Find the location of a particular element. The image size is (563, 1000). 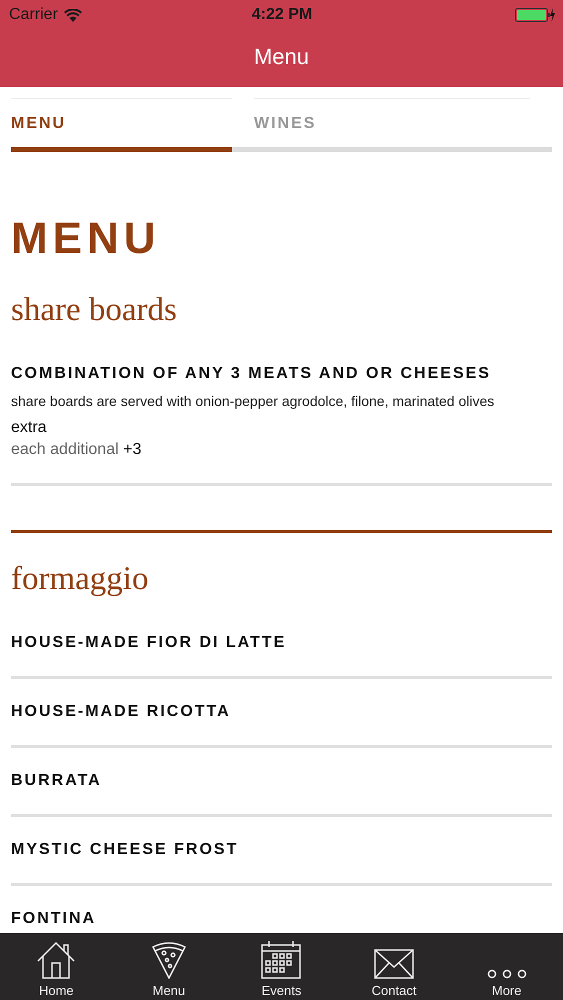

tab-bar-item: Home is located at coordinates (56, 966).